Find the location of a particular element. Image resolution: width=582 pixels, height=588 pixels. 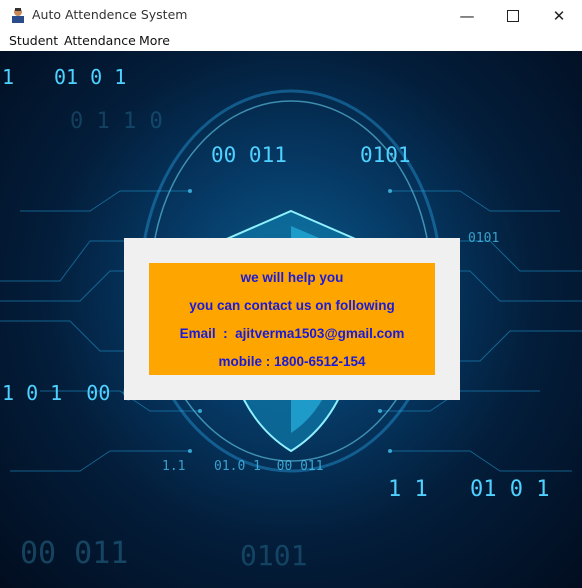

binary-text: 0 1 1 0 is located at coordinates (116, 121).